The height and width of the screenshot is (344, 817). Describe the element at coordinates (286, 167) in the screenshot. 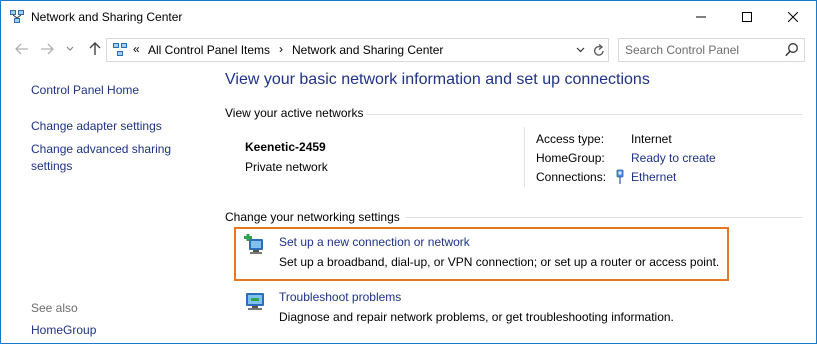

I see `network-type: Private network` at that location.